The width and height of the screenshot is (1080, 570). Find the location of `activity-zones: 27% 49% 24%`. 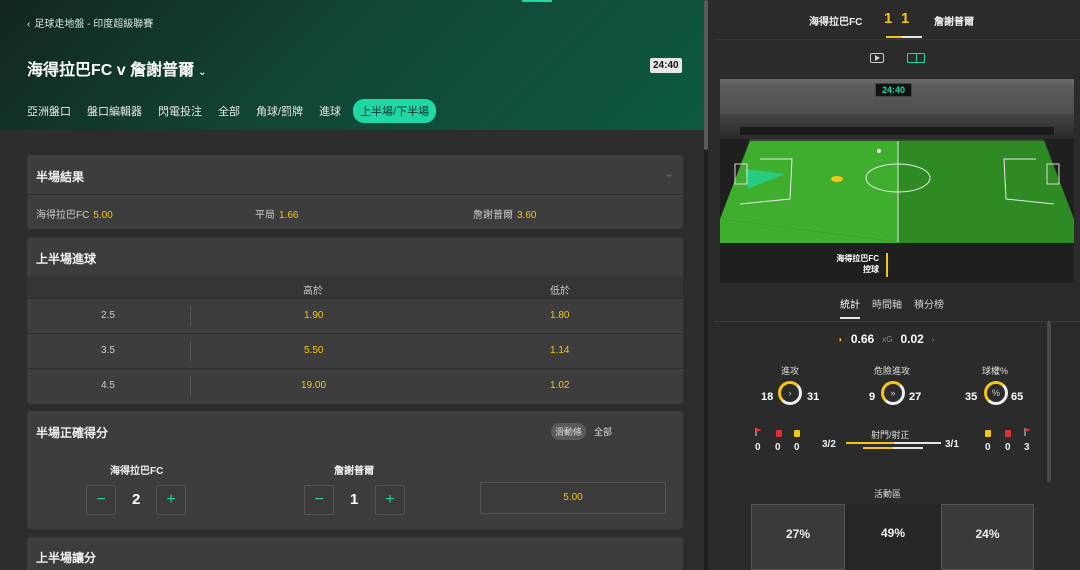

activity-zones: 27% 49% 24% is located at coordinates (892, 537).